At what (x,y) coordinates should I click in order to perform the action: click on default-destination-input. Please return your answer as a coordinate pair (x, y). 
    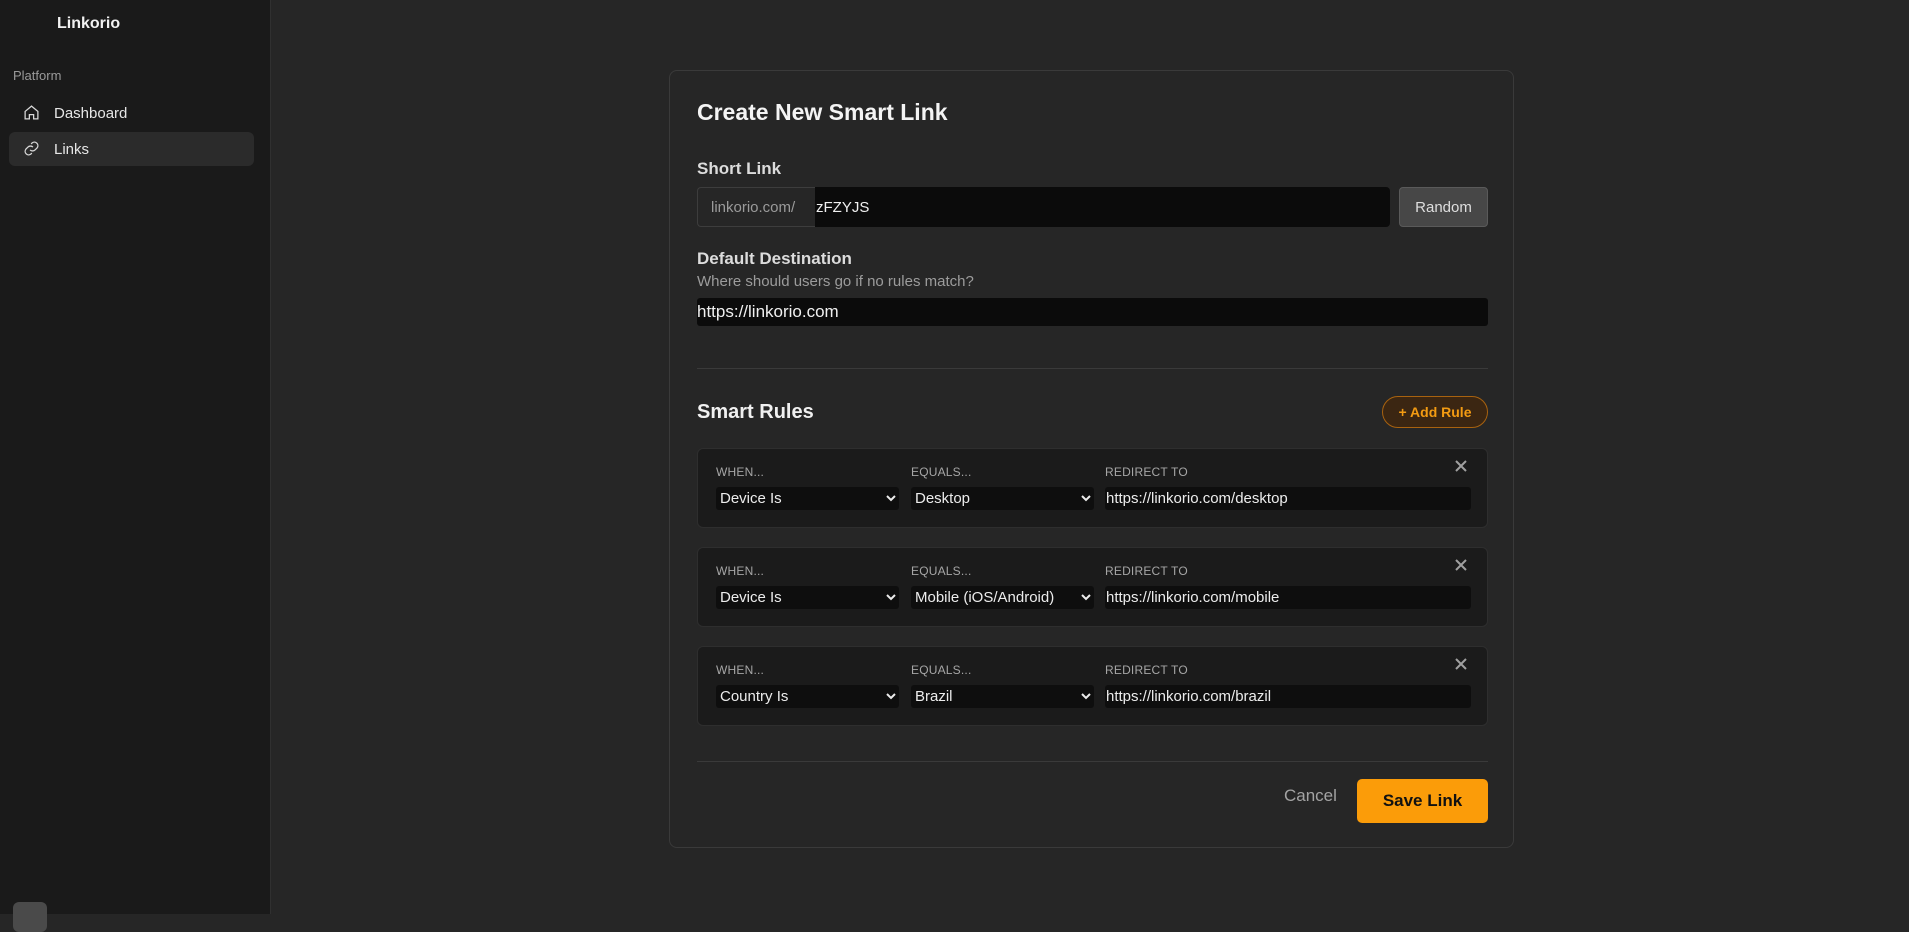
    Looking at the image, I should click on (1092, 312).